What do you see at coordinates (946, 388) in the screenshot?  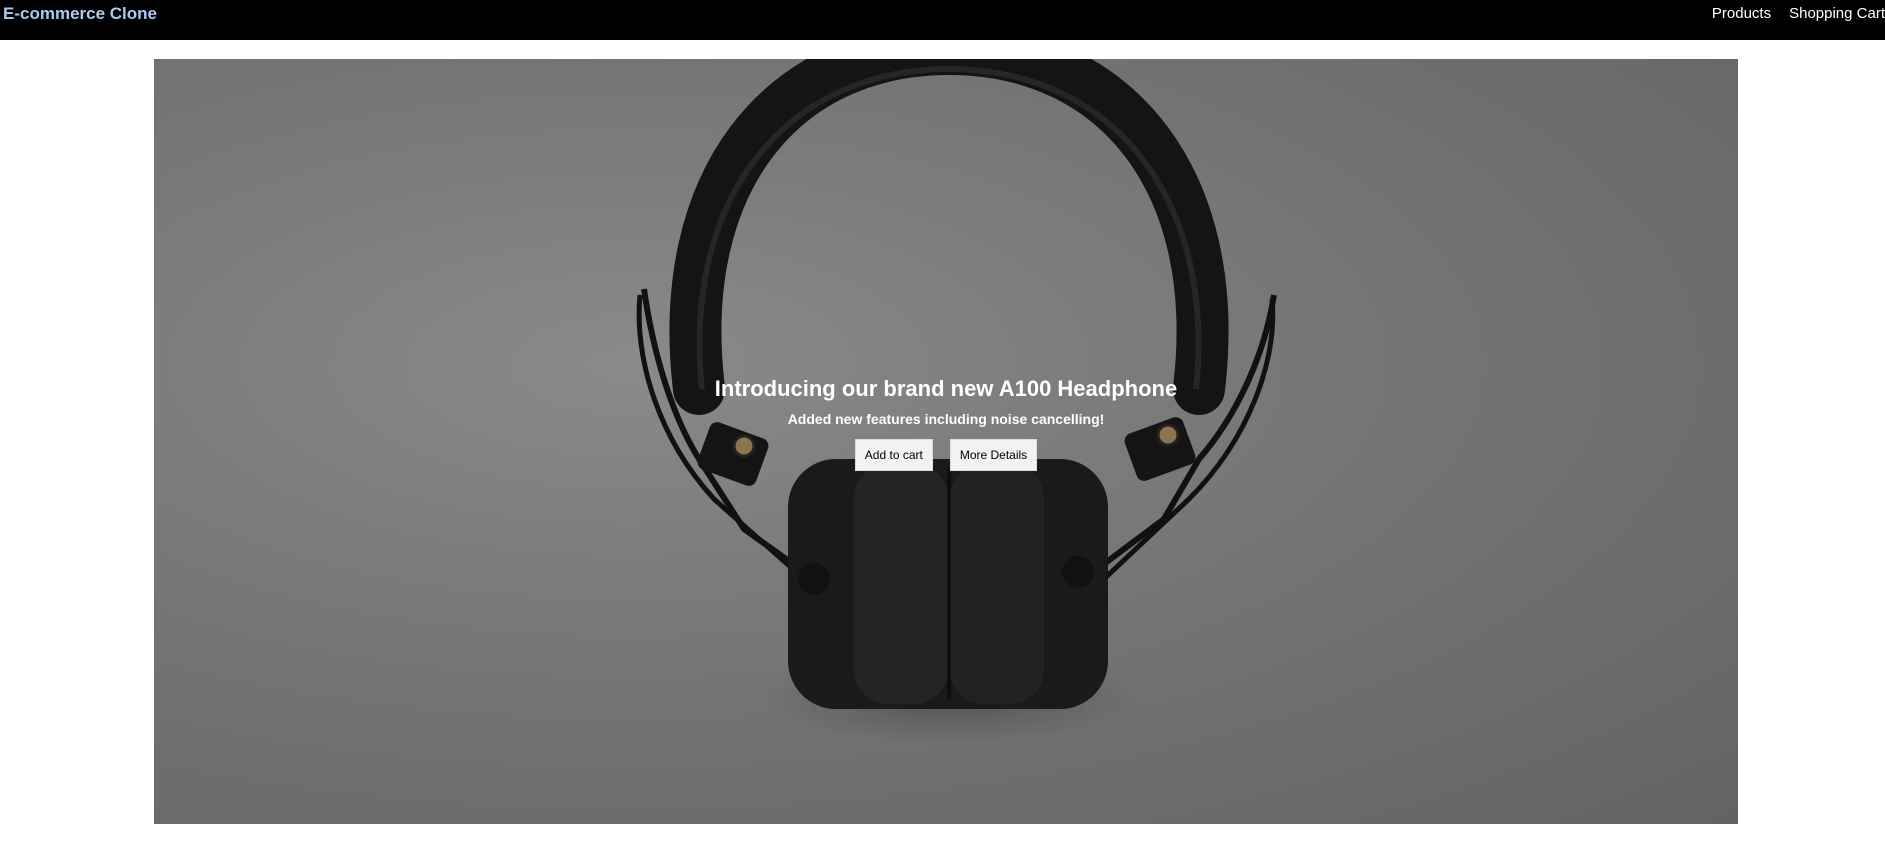 I see `hero-title: Introducing our brand new A100 Headphone` at bounding box center [946, 388].